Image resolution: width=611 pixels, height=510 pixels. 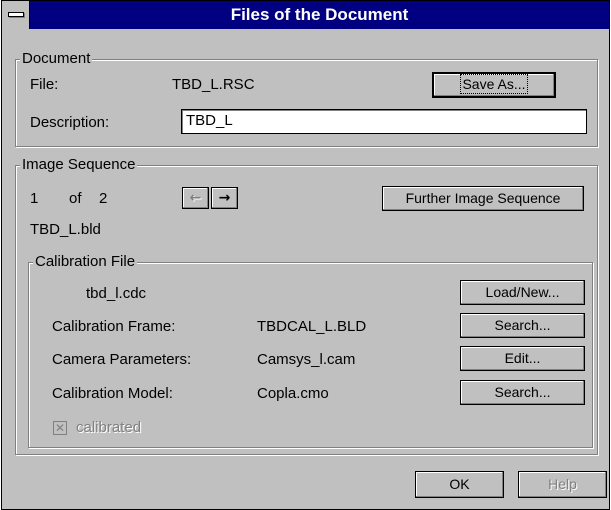 What do you see at coordinates (319, 14) in the screenshot?
I see `dialog-title: Files of the Document` at bounding box center [319, 14].